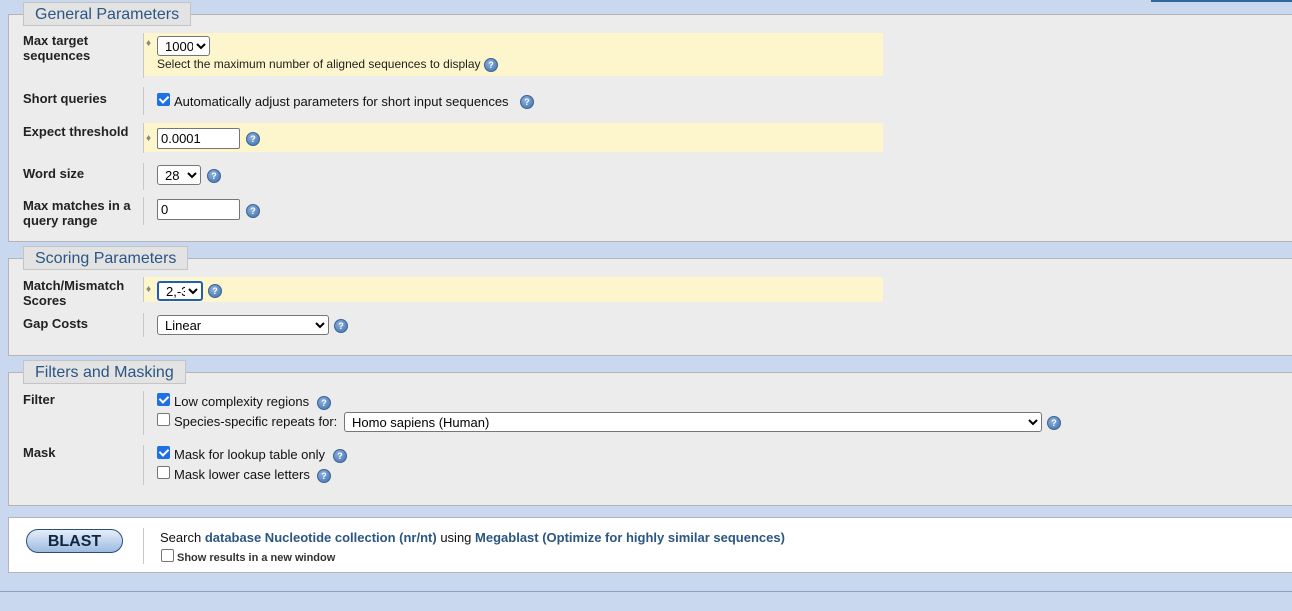 The height and width of the screenshot is (611, 1292). I want to click on gap-costs-label: Gap Costs, so click(56, 323).